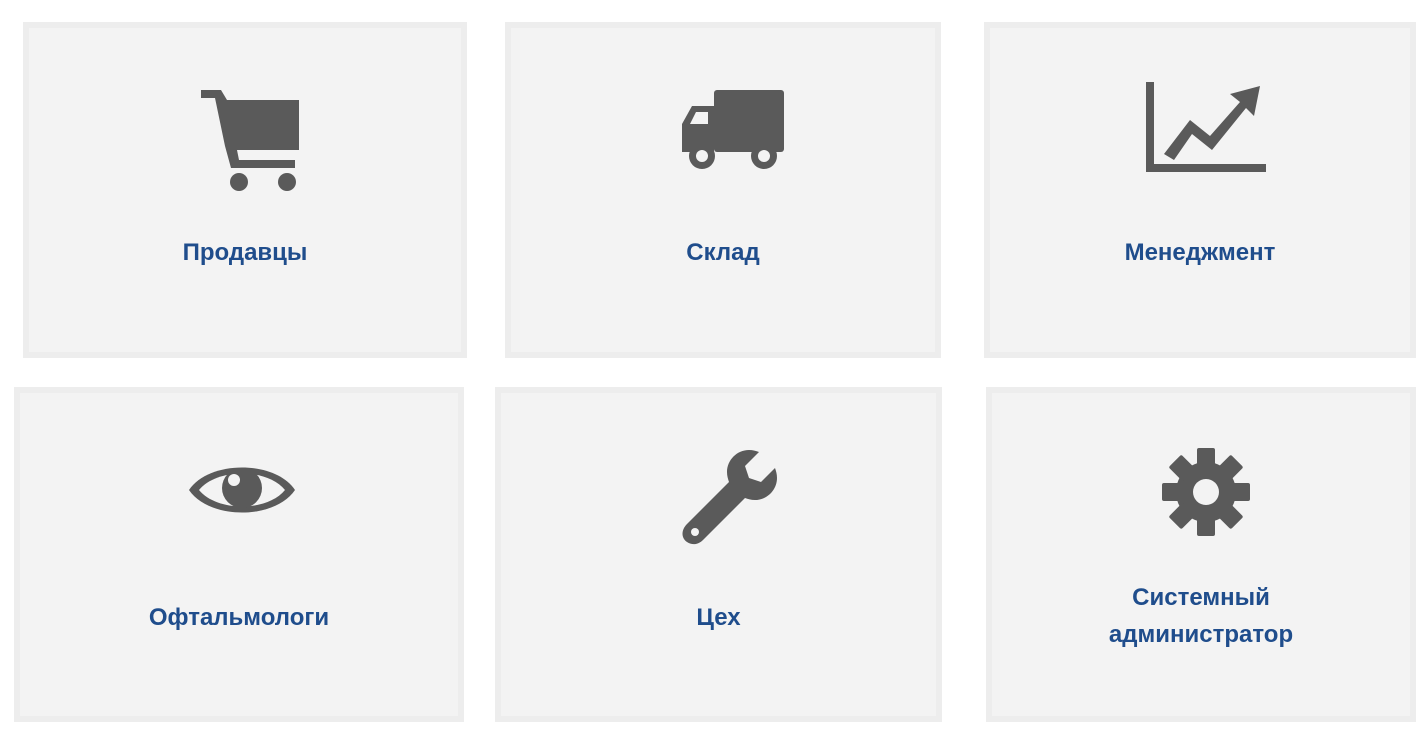 The height and width of the screenshot is (731, 1418). I want to click on gear-icon, so click(1206, 492).